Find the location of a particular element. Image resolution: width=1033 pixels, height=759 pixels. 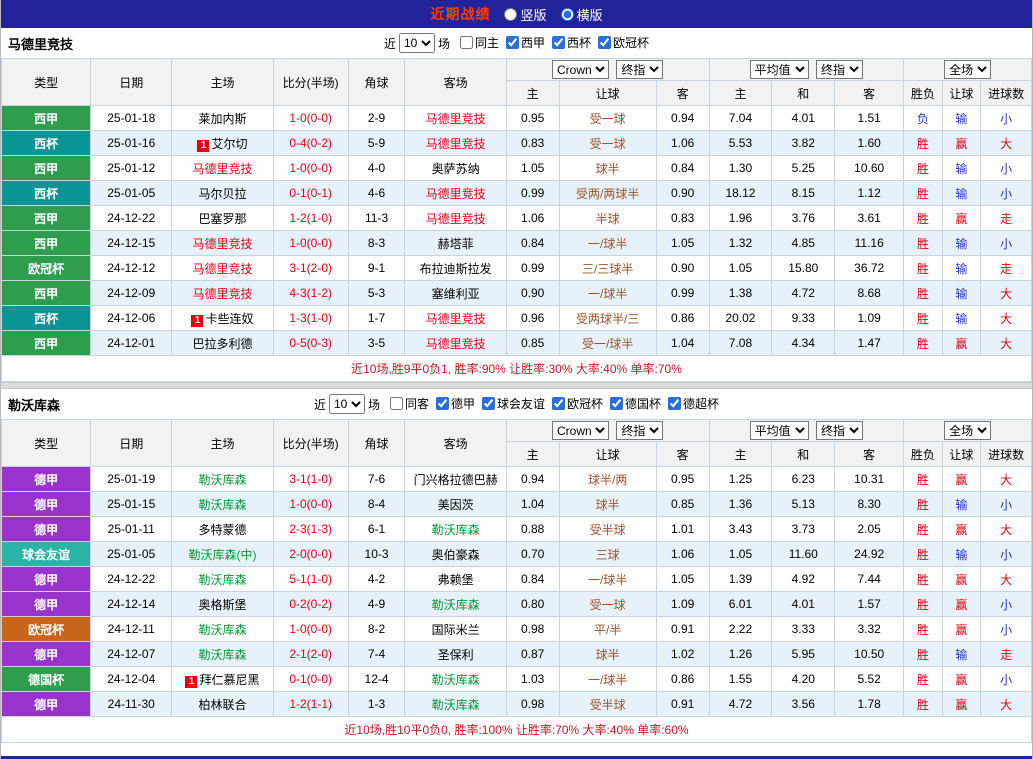

result-goals-cell: 大 is located at coordinates (1006, 704).